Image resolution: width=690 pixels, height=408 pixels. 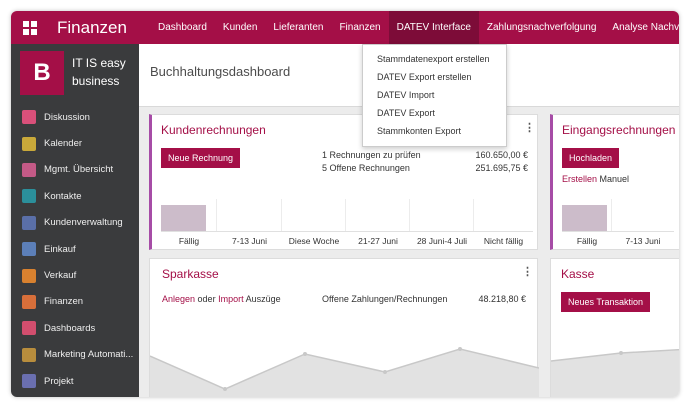 I want to click on sidebar-item-label: Kalender, so click(x=63, y=144).